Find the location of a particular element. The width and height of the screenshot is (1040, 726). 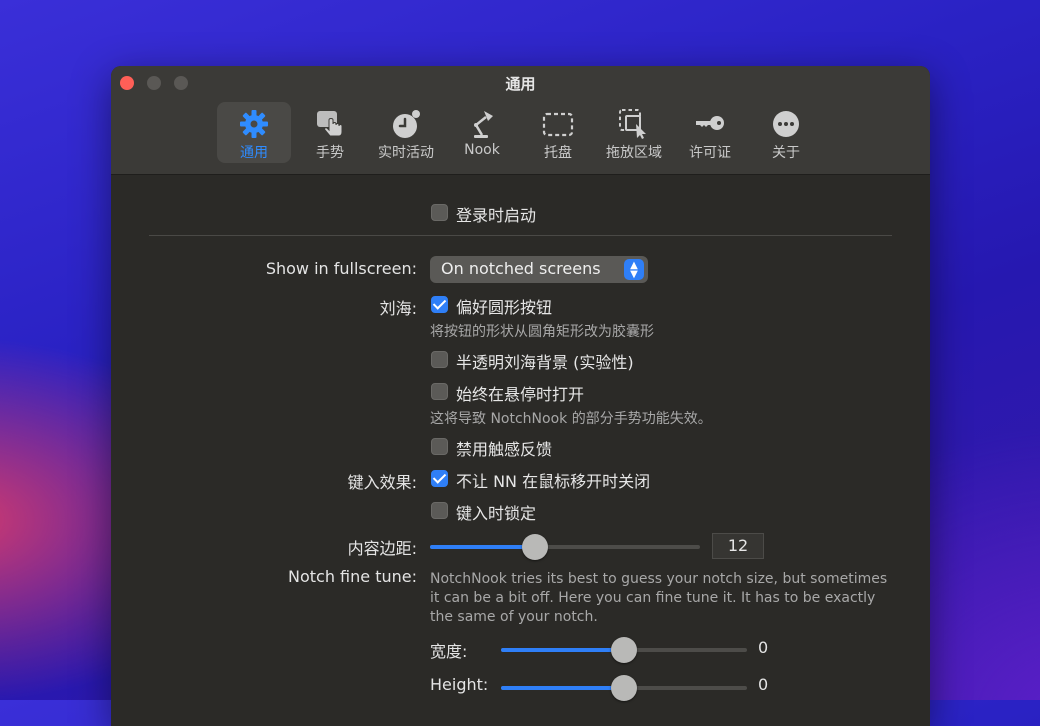

hand-pointer-icon is located at coordinates (330, 124).